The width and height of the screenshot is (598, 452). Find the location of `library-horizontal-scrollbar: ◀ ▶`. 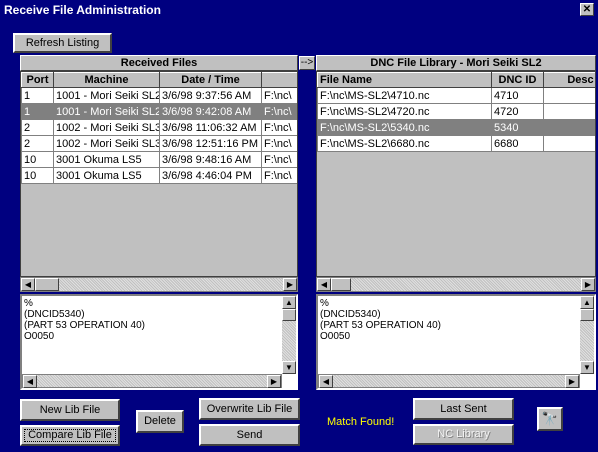

library-horizontal-scrollbar: ◀ ▶ is located at coordinates (456, 284).